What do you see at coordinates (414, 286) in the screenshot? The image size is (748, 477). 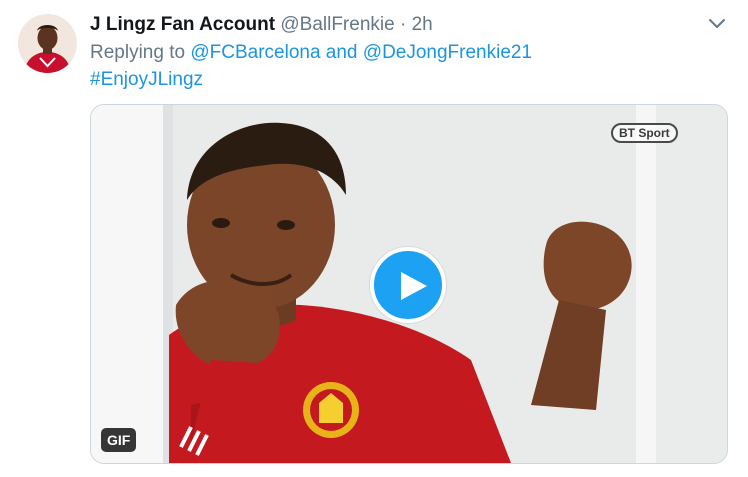 I see `play-icon` at bounding box center [414, 286].